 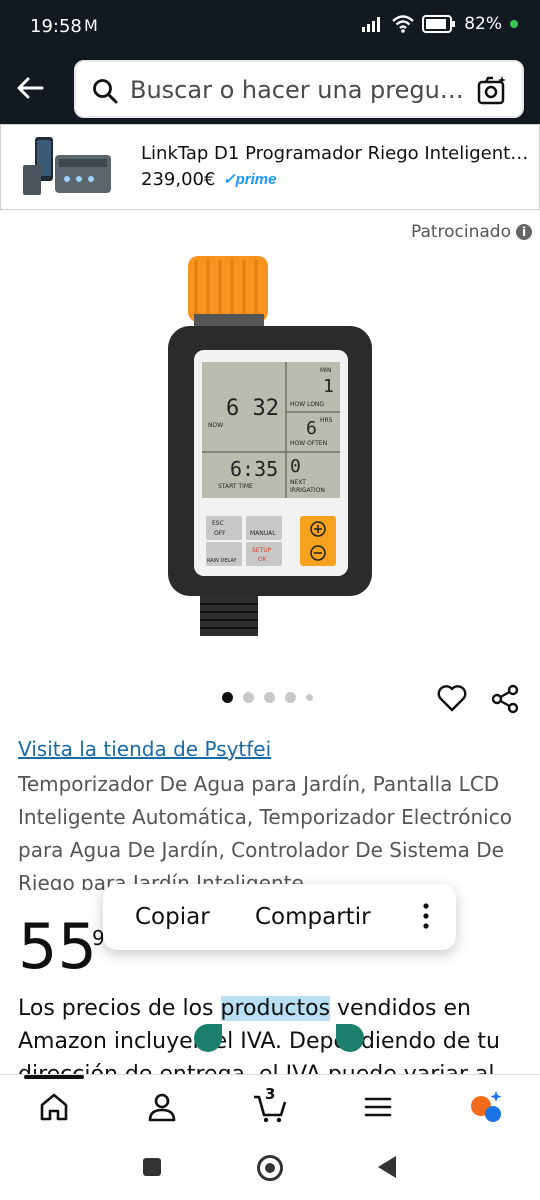 I want to click on recents-button, so click(x=152, y=1167).